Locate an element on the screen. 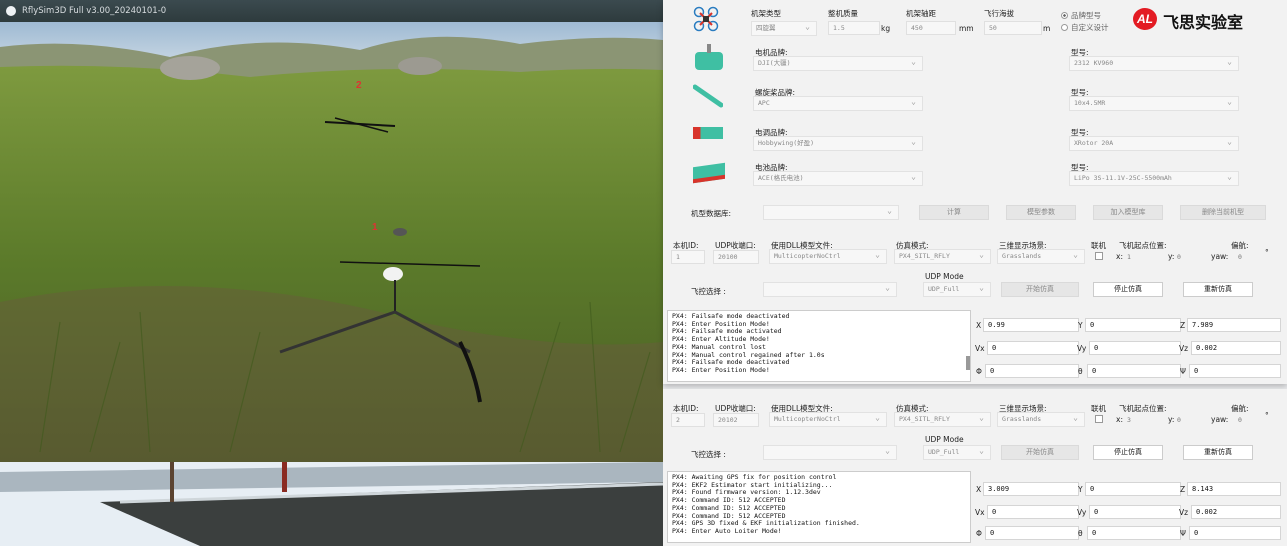 The width and height of the screenshot is (1287, 546). pos-x-input: 0.99 is located at coordinates (1031, 325).